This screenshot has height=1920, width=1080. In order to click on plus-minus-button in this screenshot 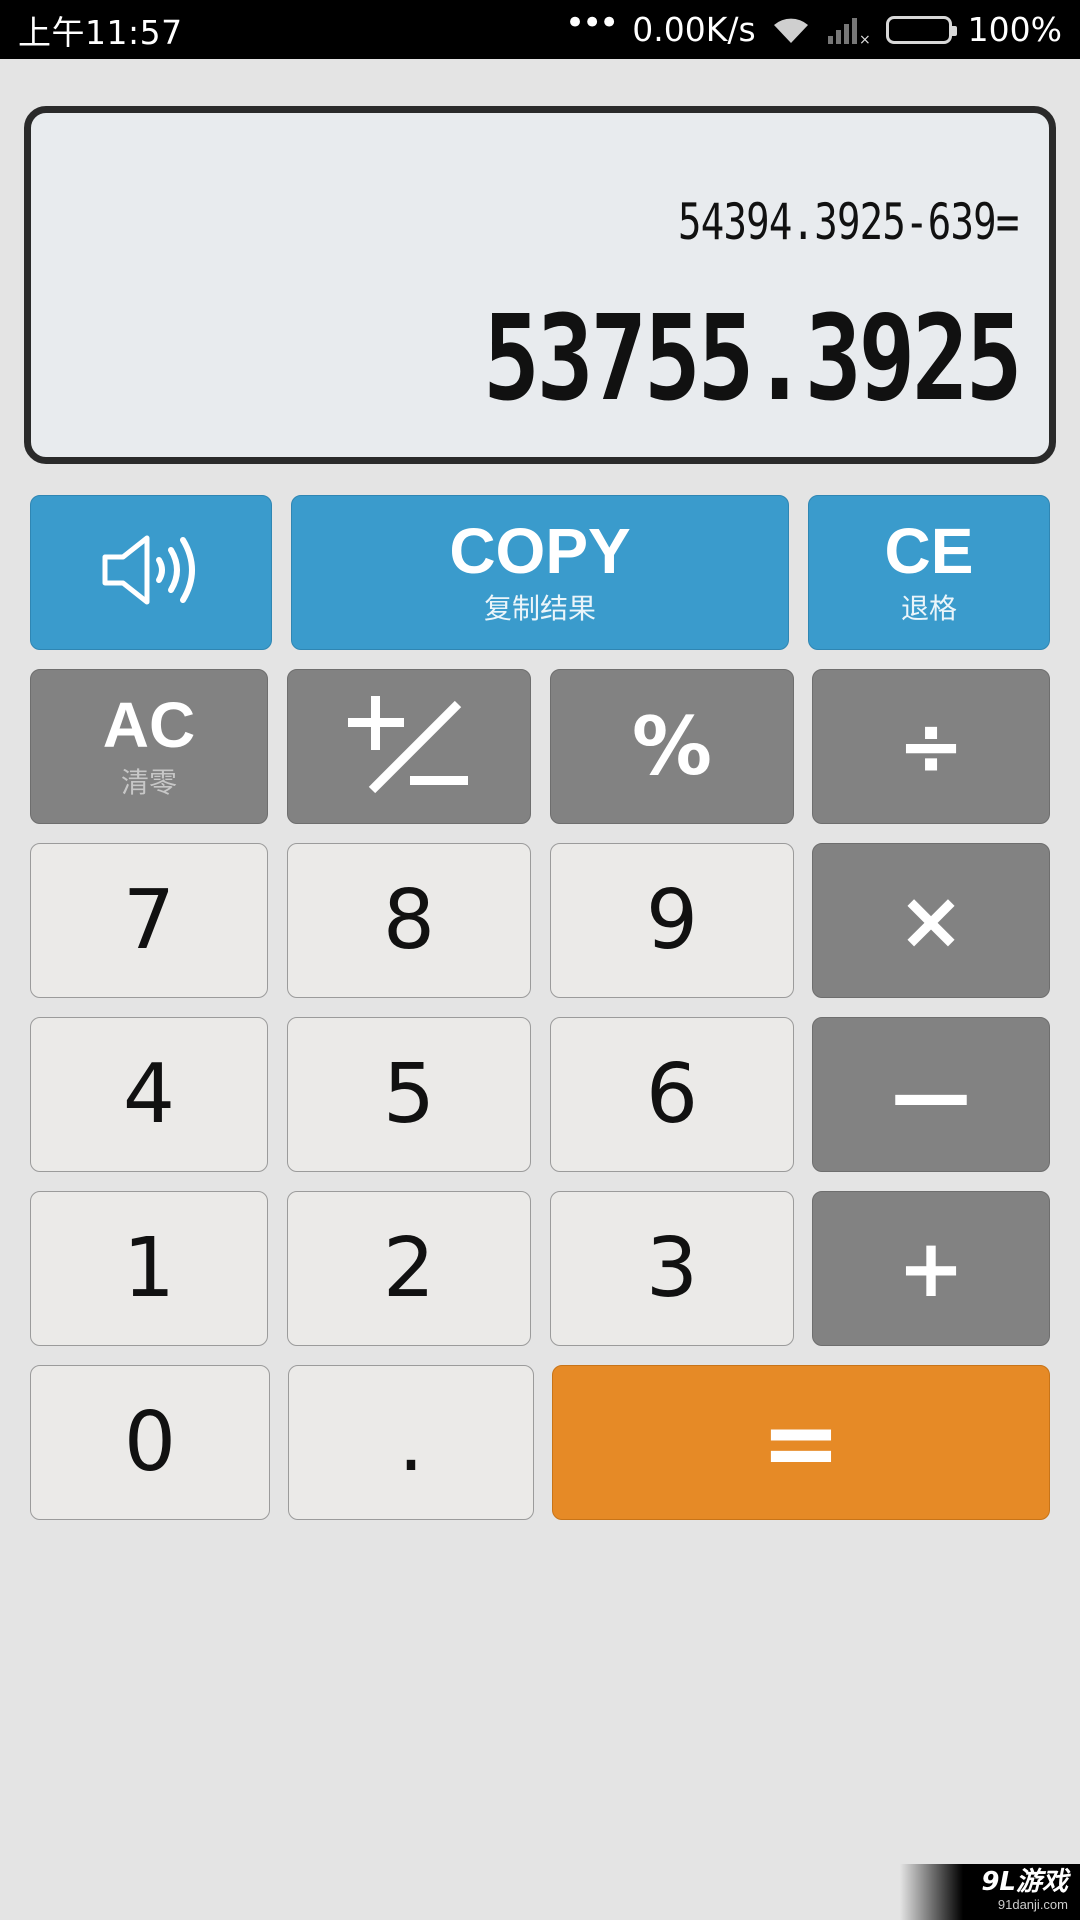, I will do `click(409, 746)`.